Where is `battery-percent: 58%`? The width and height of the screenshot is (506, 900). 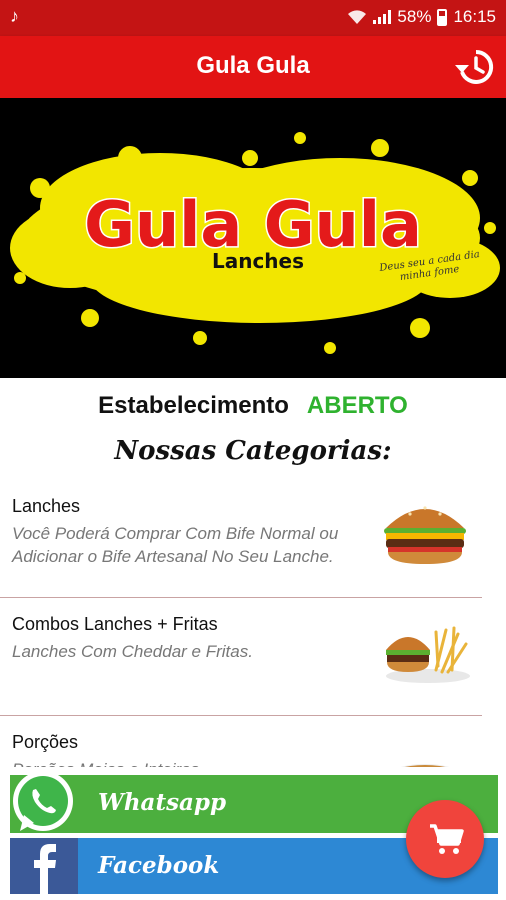
battery-percent: 58% is located at coordinates (414, 16).